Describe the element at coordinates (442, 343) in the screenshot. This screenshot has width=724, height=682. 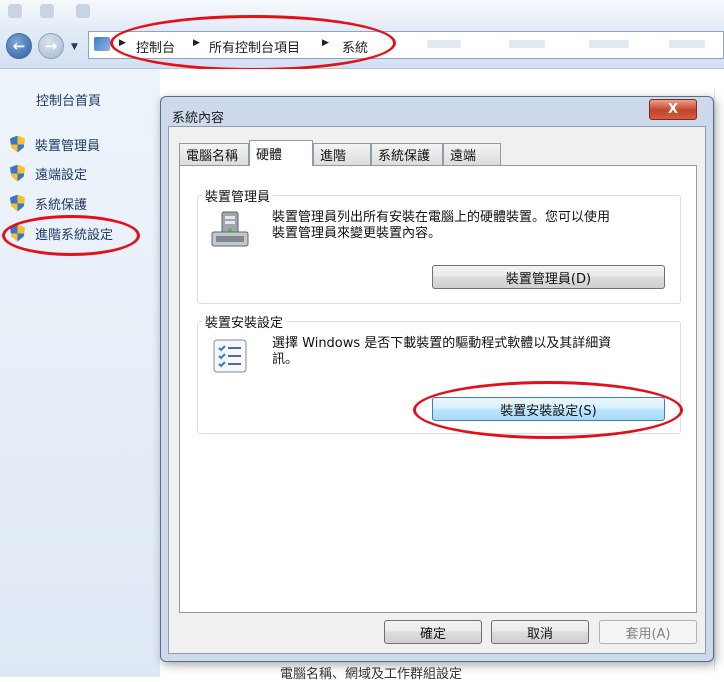
I see `device-install-desc-line1: 選擇 Windows 是否下載裝置的驅動程式軟體以及其詳細資` at that location.